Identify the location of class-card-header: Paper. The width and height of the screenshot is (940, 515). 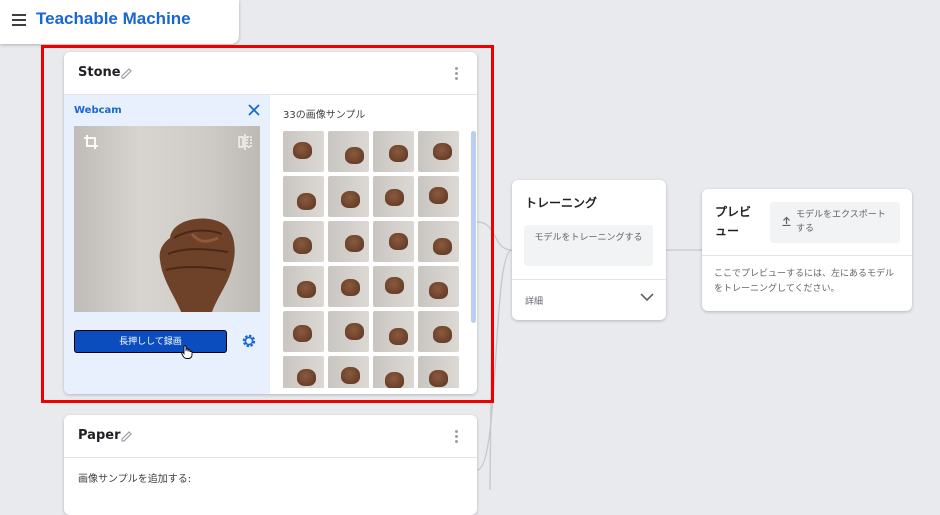
(270, 436).